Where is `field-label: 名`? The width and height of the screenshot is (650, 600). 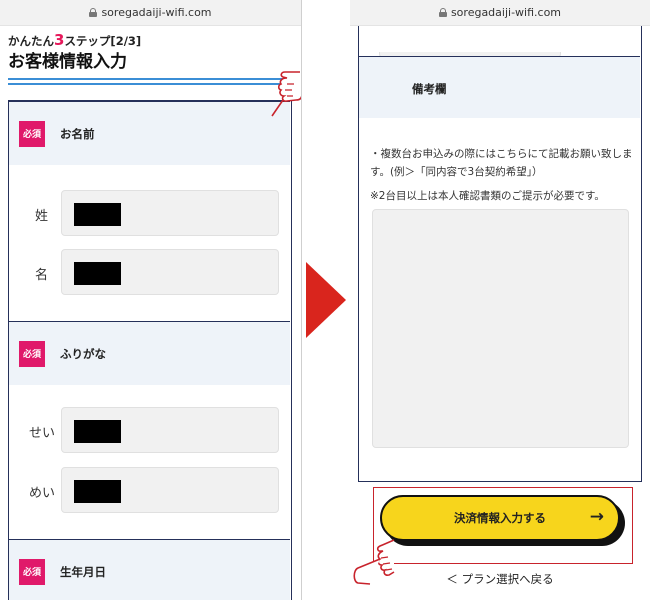 field-label: 名 is located at coordinates (42, 275).